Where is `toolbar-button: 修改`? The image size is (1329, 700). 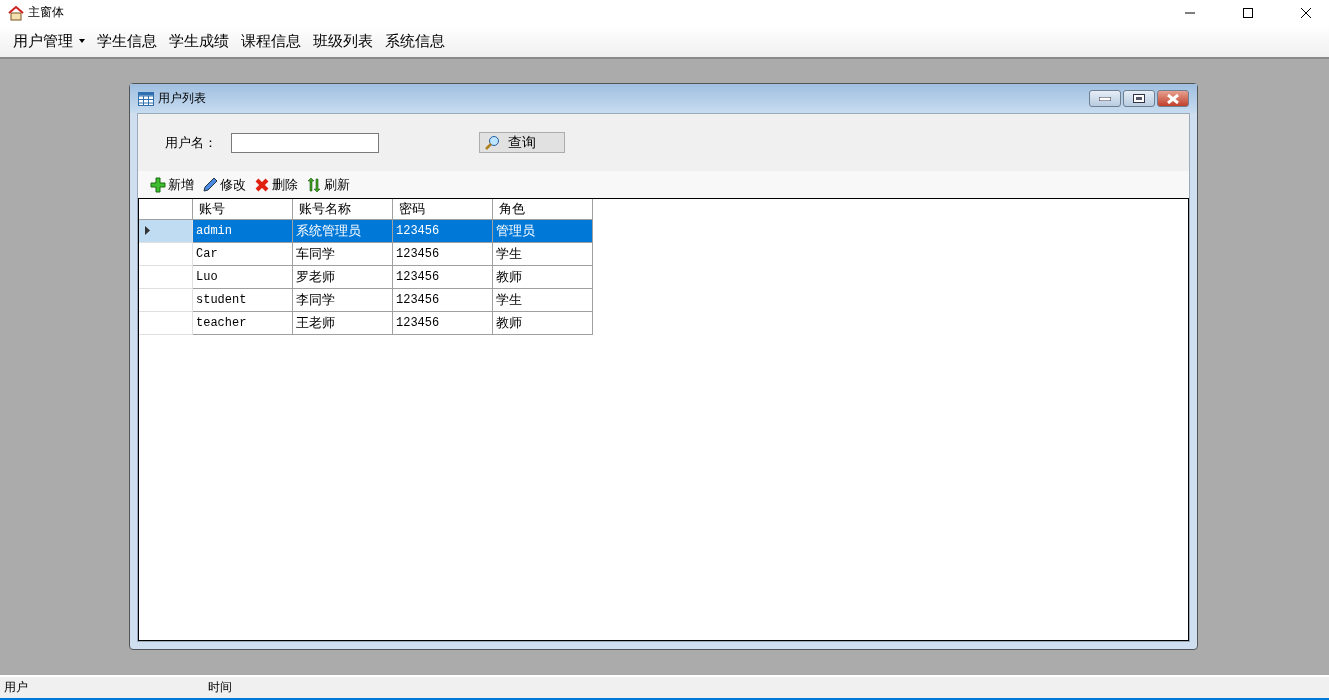 toolbar-button: 修改 is located at coordinates (224, 184).